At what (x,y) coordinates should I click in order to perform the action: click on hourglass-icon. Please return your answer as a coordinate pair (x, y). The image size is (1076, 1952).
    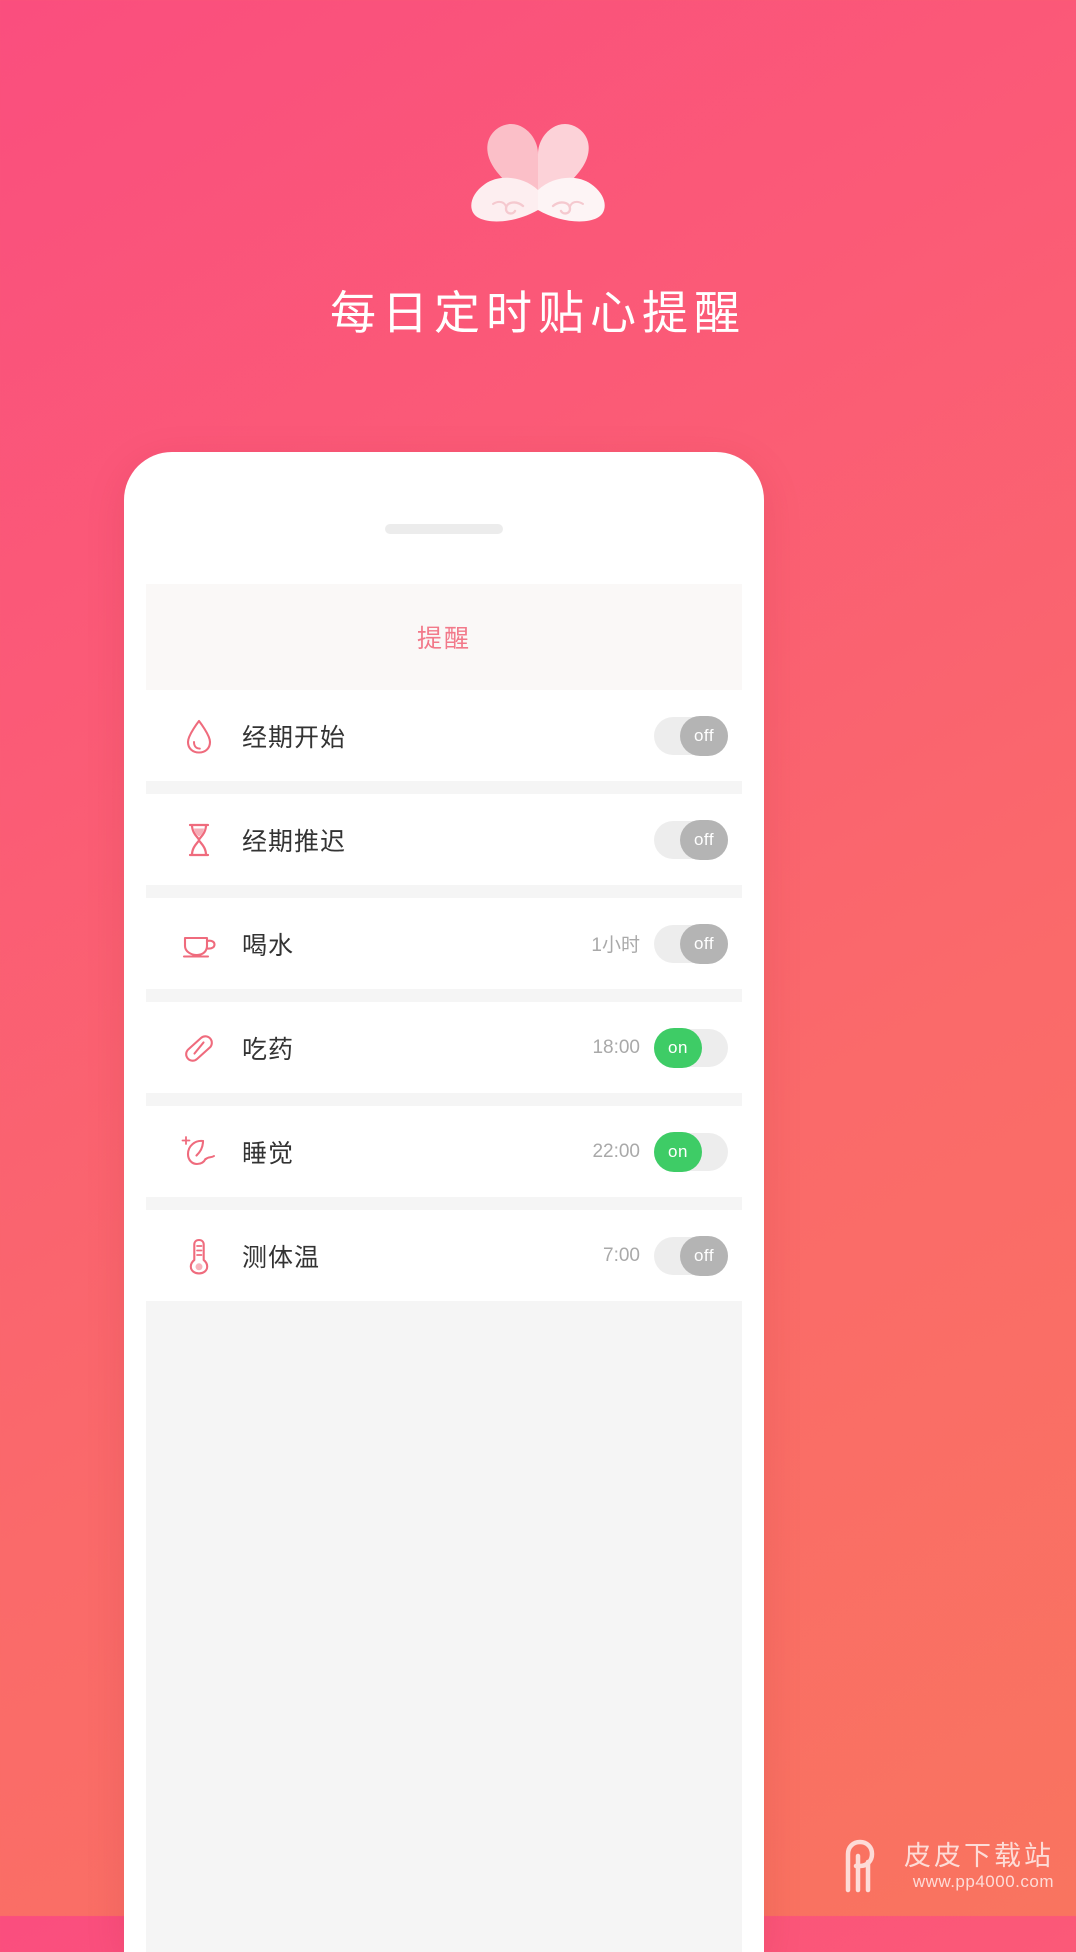
    Looking at the image, I should click on (199, 840).